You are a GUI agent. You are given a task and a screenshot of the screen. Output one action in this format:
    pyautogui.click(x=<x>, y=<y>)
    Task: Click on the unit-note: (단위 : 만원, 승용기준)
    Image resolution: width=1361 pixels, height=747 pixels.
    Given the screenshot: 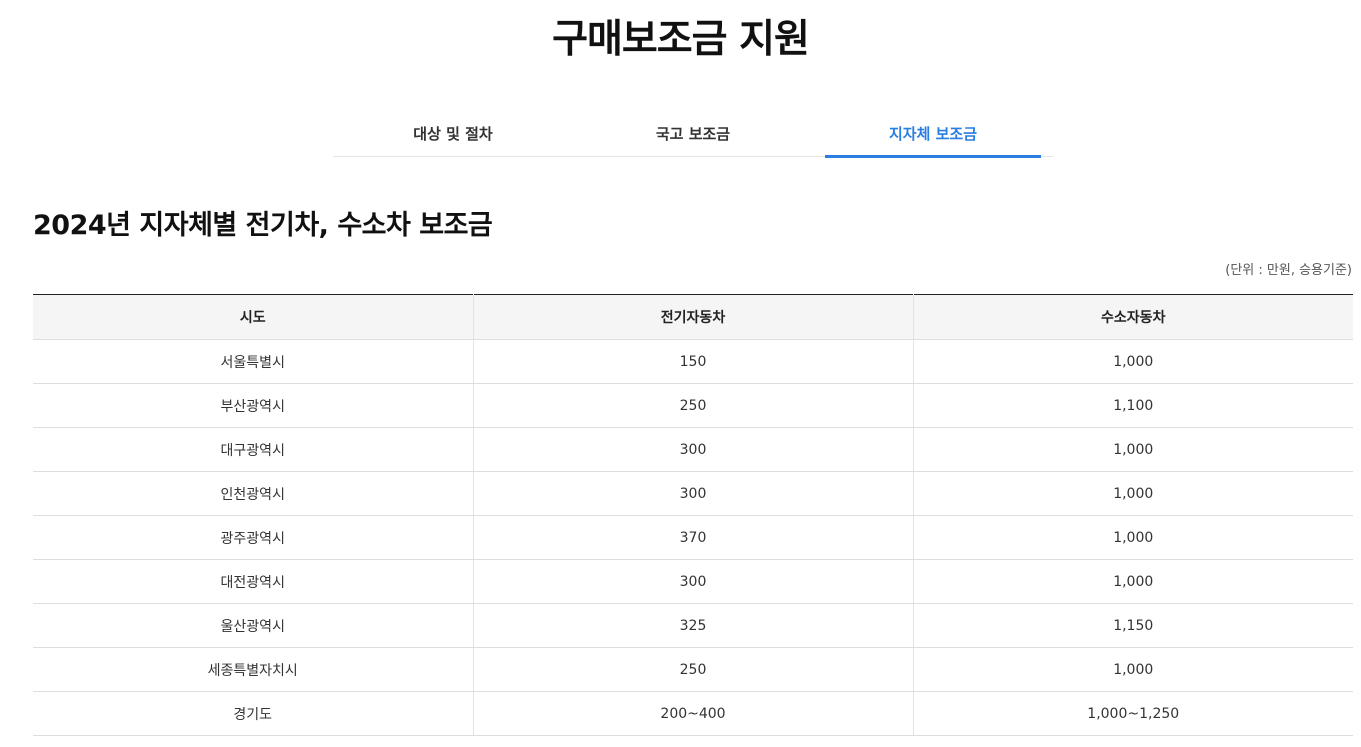 What is the action you would take?
    pyautogui.click(x=1288, y=270)
    